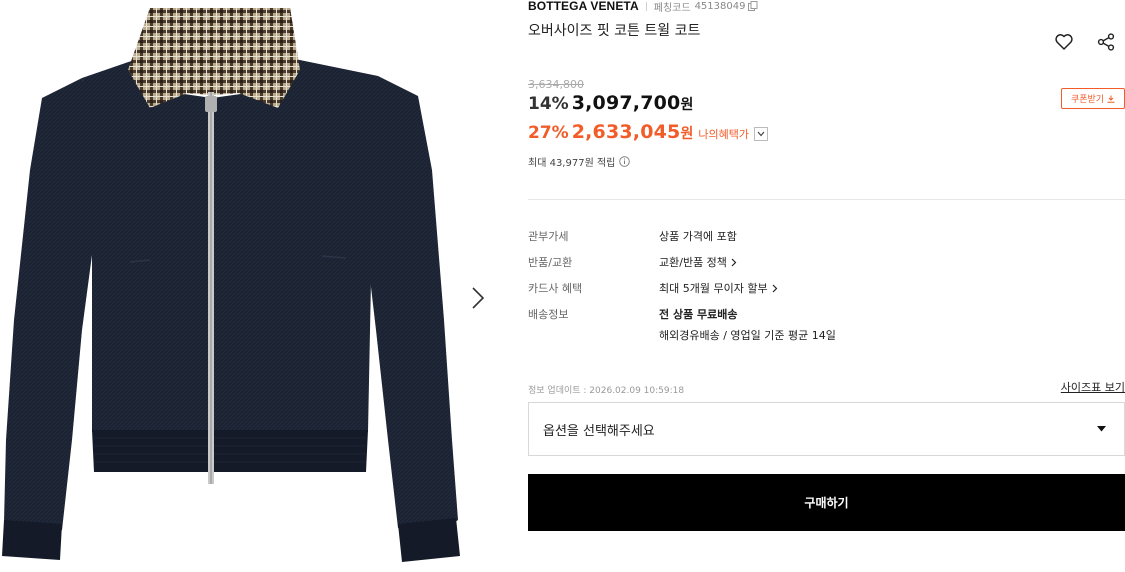 This screenshot has height=572, width=1125. I want to click on update-timestamp: 정보 업데이트 : 2026.02.09 10:59:18, so click(606, 391).